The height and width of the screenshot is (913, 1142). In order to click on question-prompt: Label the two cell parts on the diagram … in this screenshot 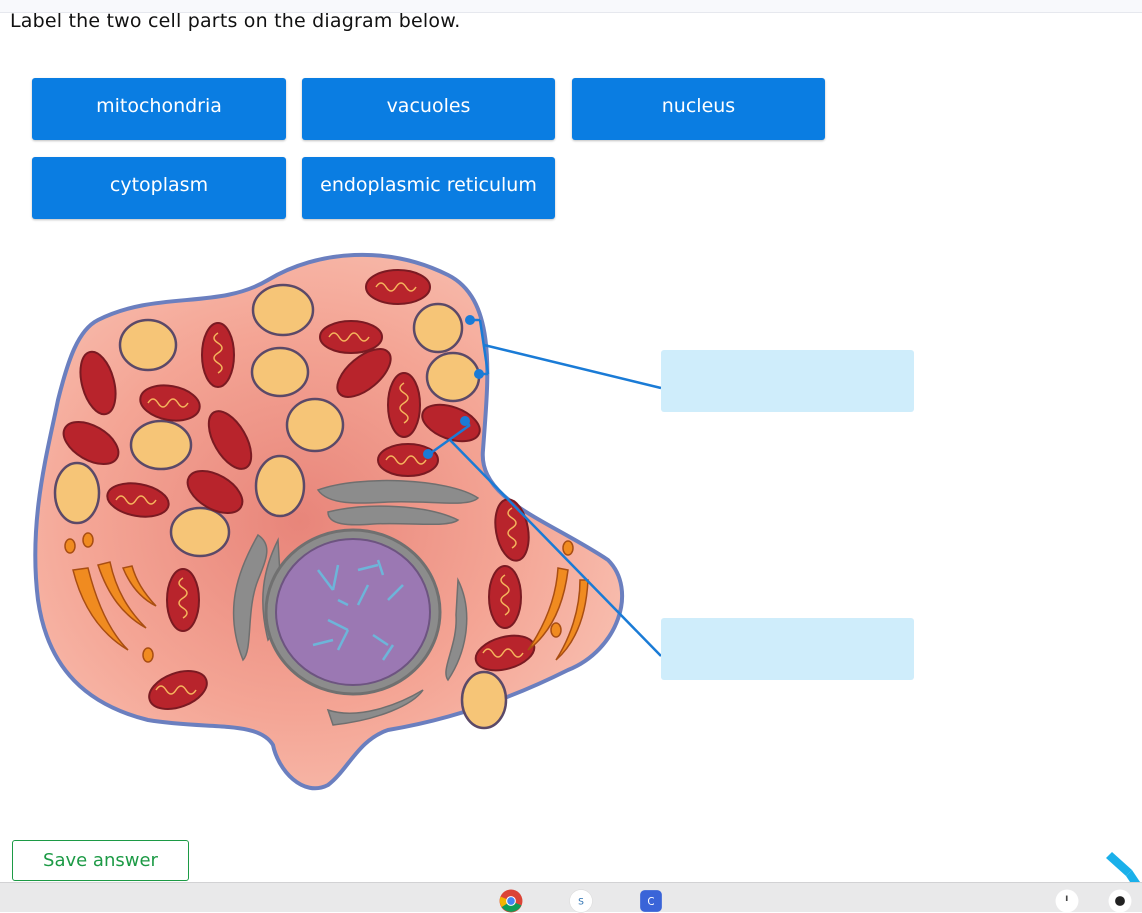, I will do `click(235, 21)`.